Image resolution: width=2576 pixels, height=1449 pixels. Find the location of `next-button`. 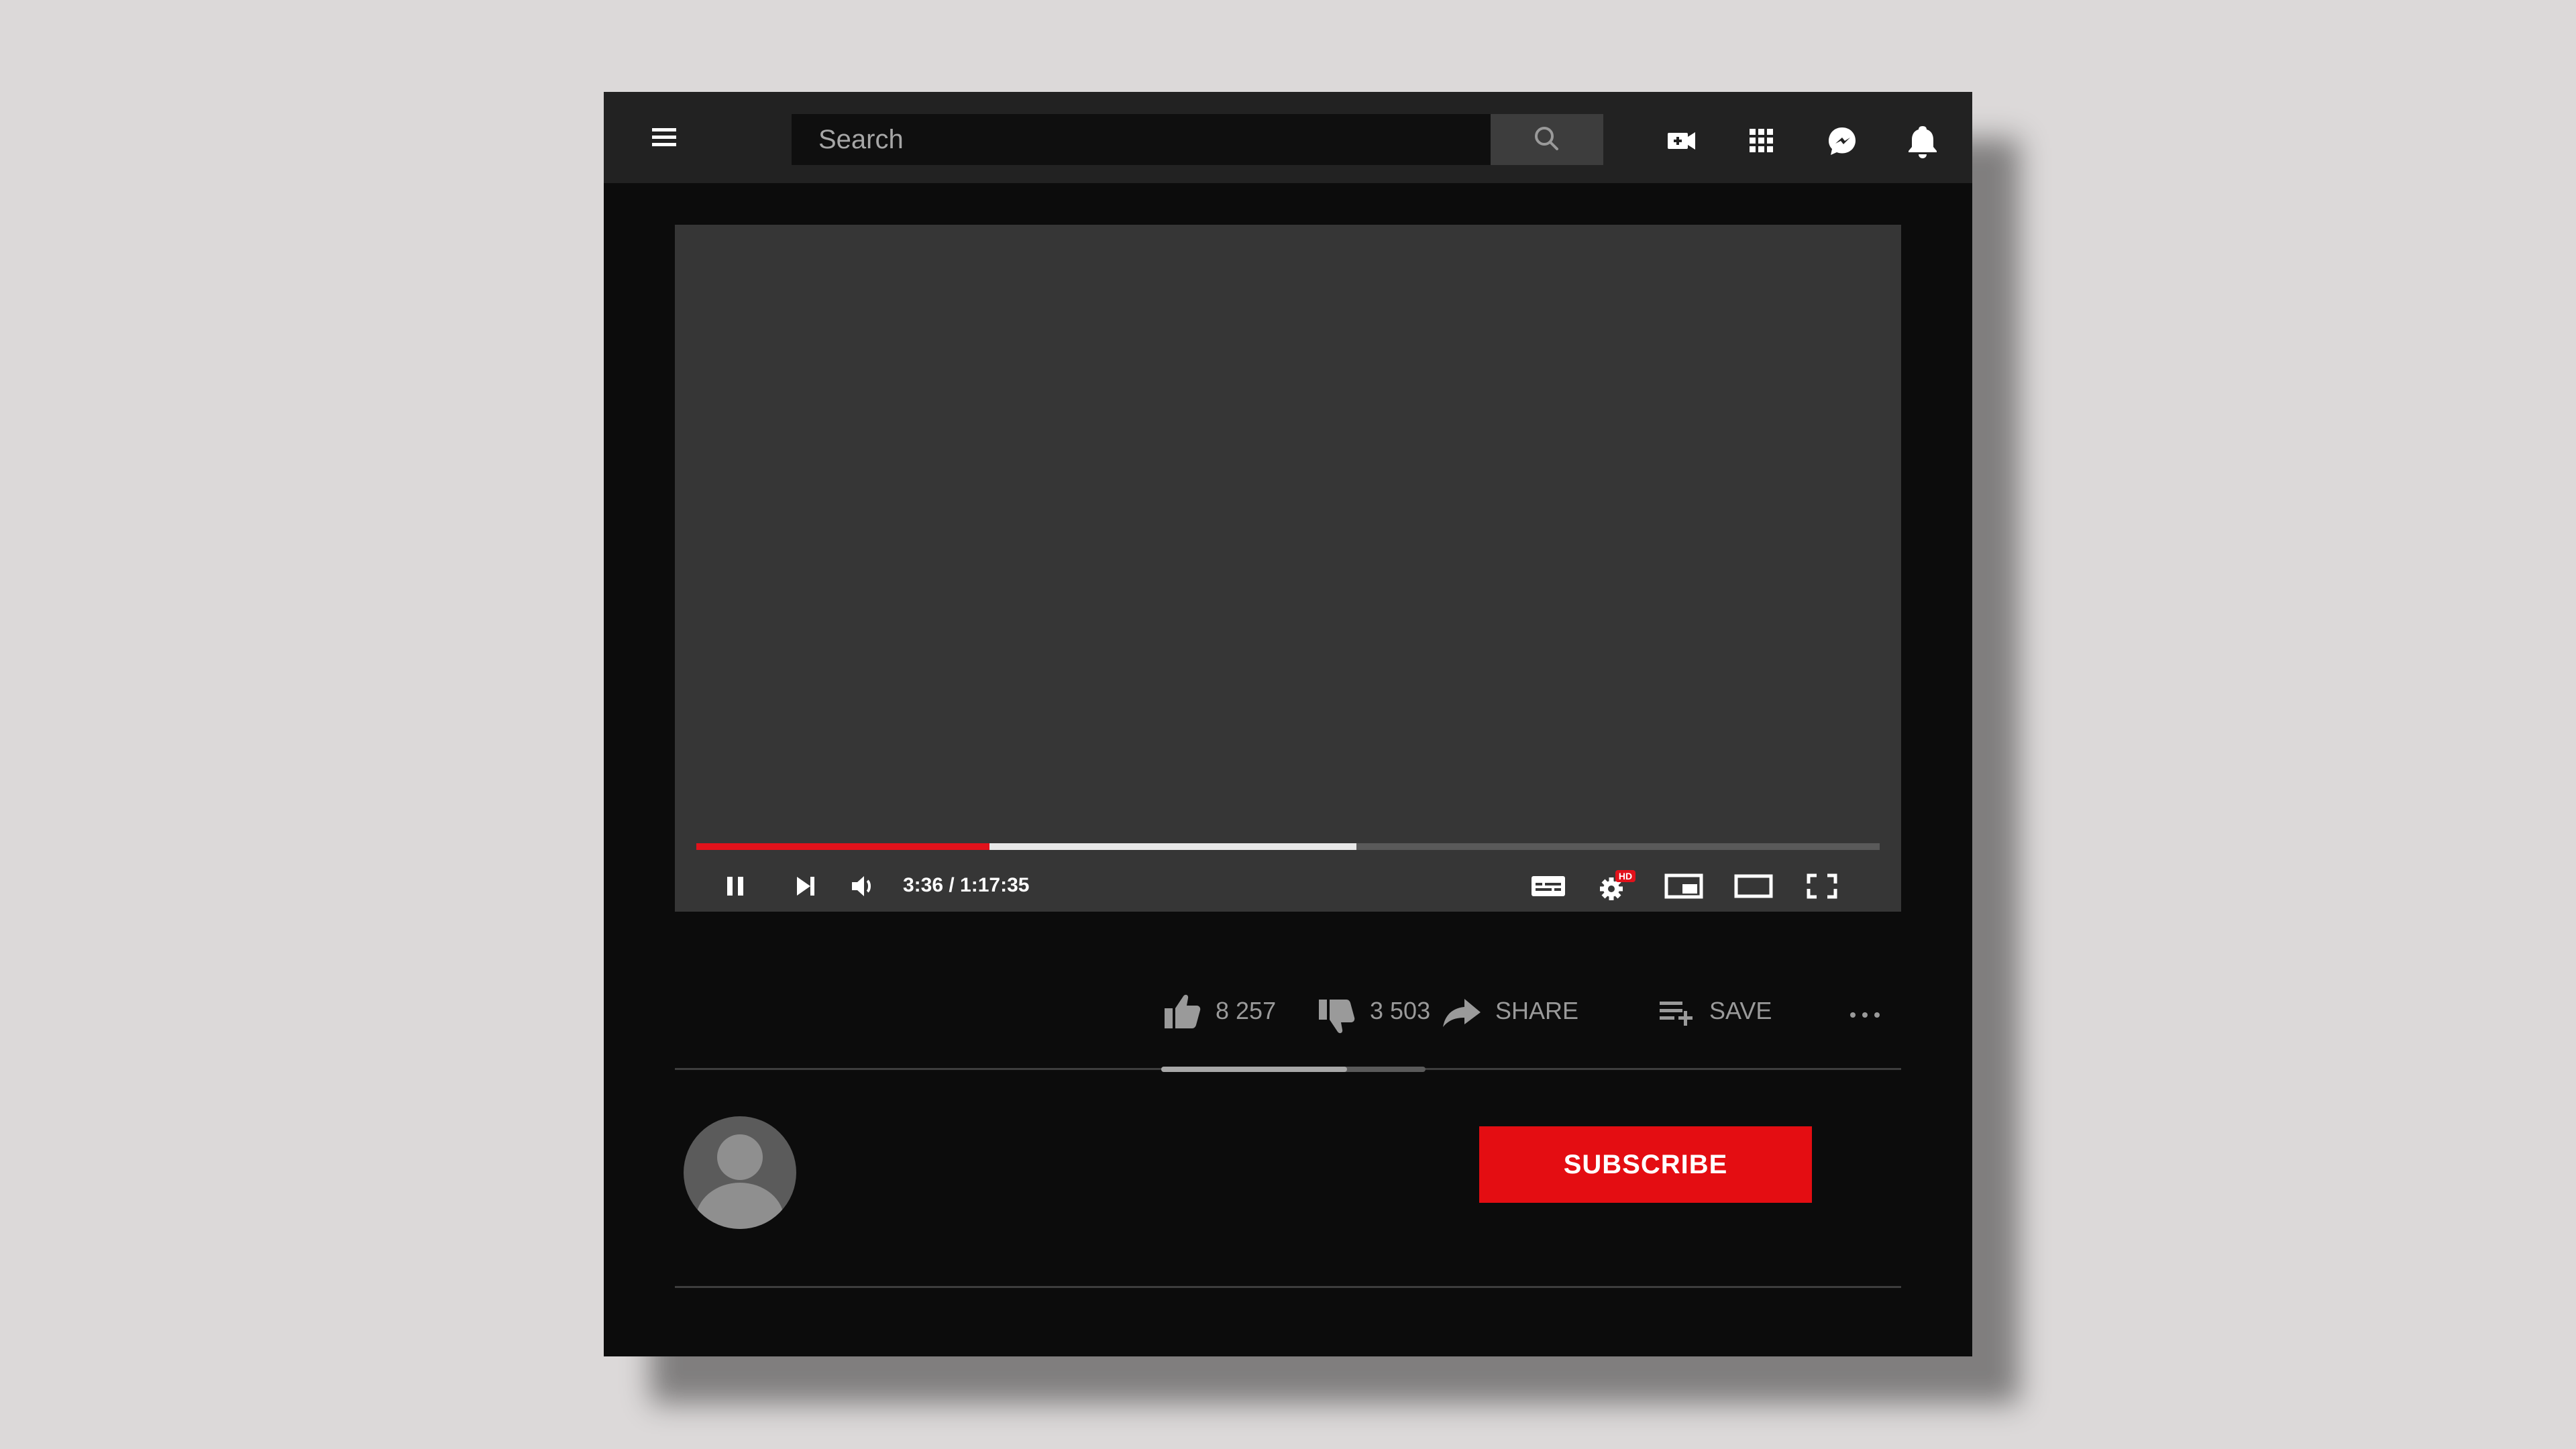

next-button is located at coordinates (805, 885).